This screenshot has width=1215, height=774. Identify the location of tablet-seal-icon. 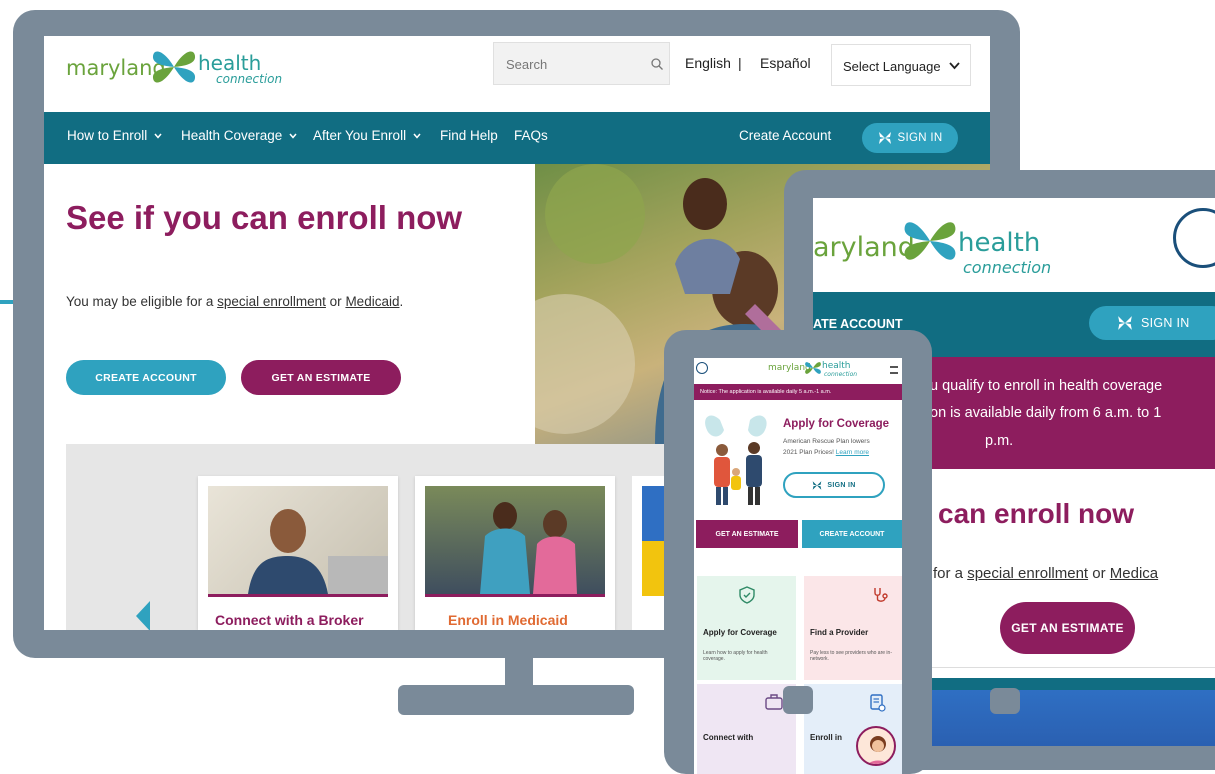
(1194, 238).